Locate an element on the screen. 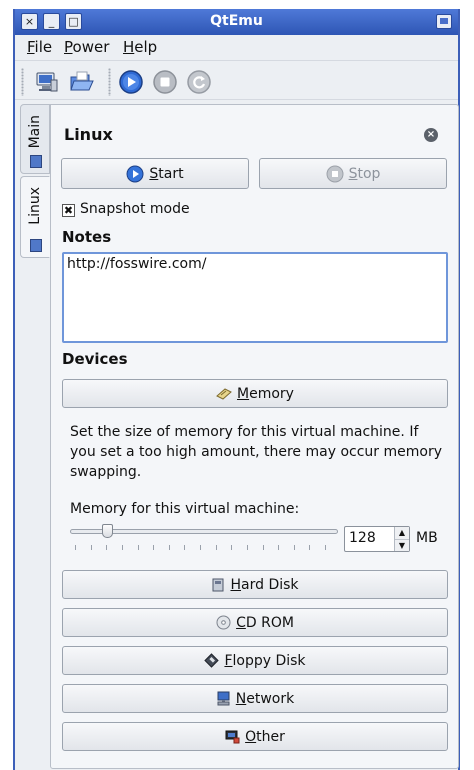 The height and width of the screenshot is (770, 474). cd-rom-button: CD ROM is located at coordinates (255, 622).